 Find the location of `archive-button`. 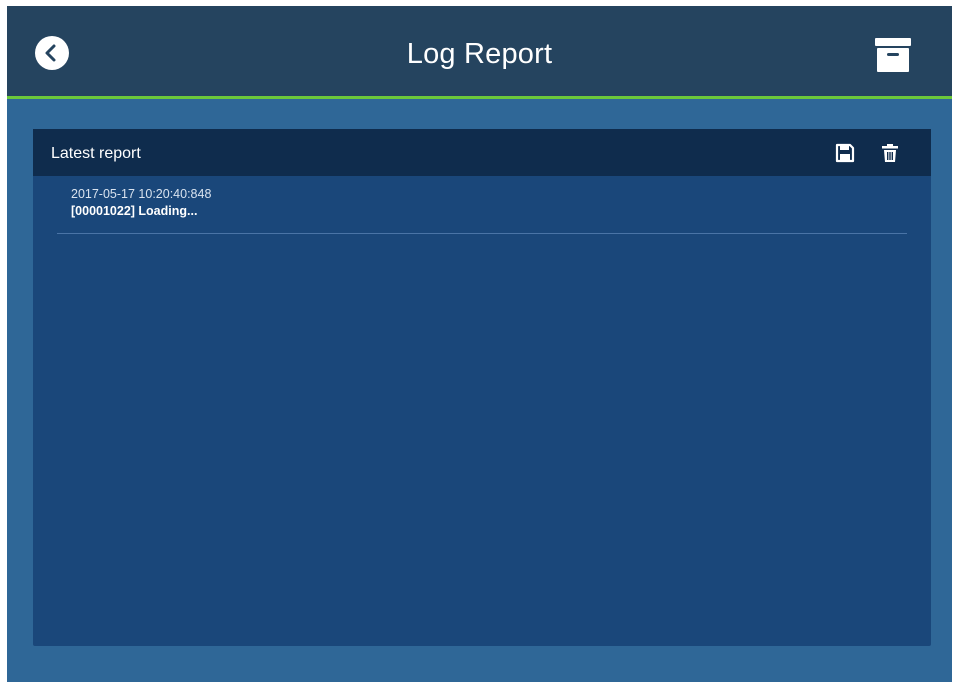

archive-button is located at coordinates (893, 55).